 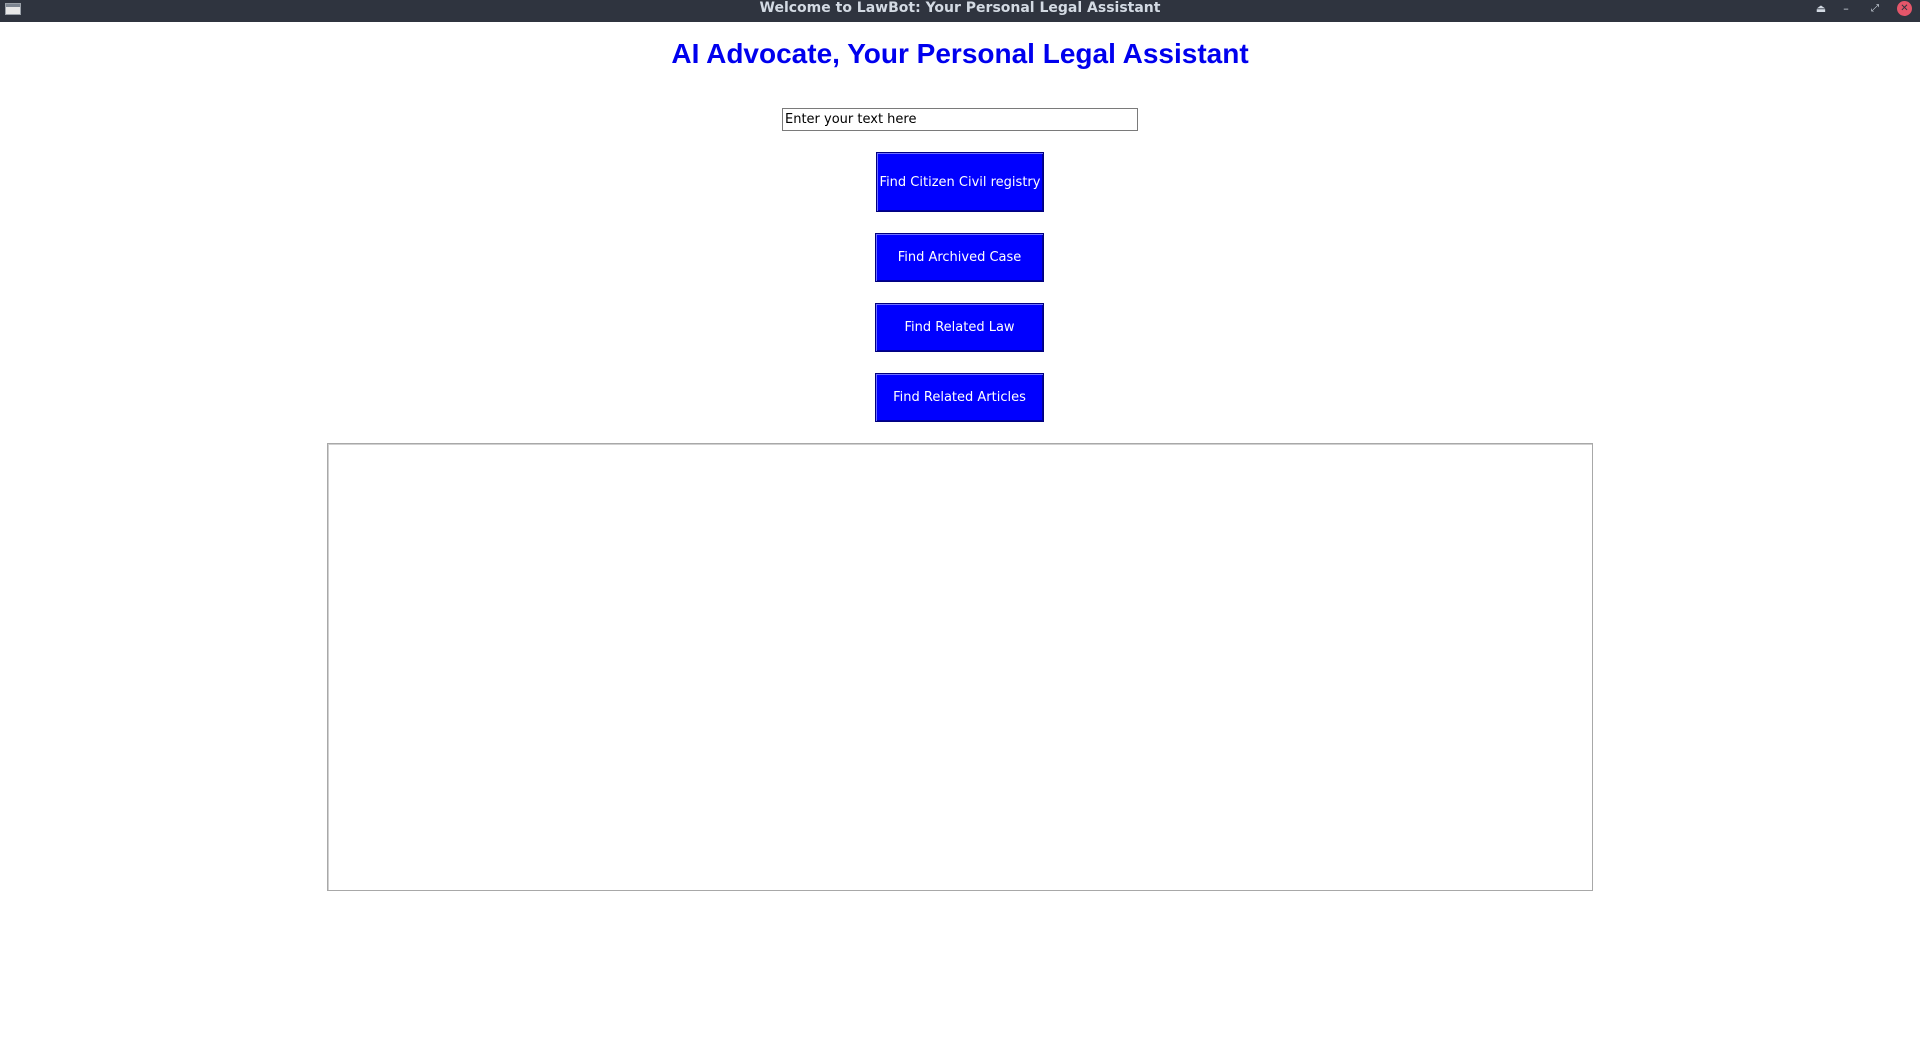 What do you see at coordinates (959, 257) in the screenshot?
I see `find-archived-case-button: Find Archived Case` at bounding box center [959, 257].